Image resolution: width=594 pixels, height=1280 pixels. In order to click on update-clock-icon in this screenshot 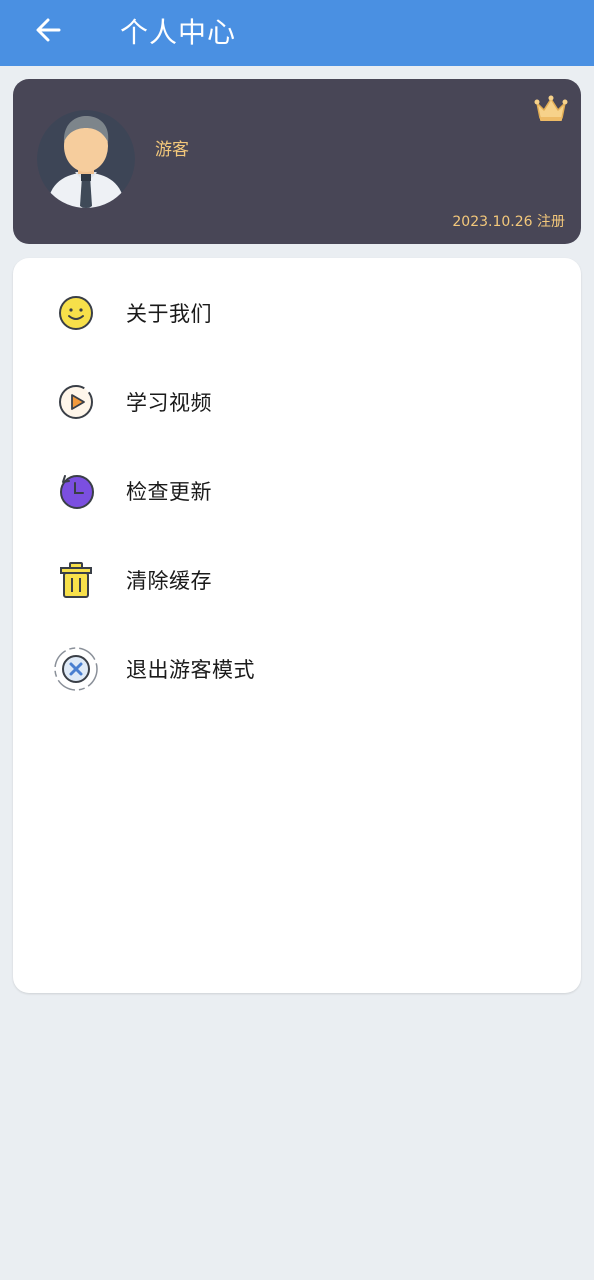, I will do `click(76, 491)`.